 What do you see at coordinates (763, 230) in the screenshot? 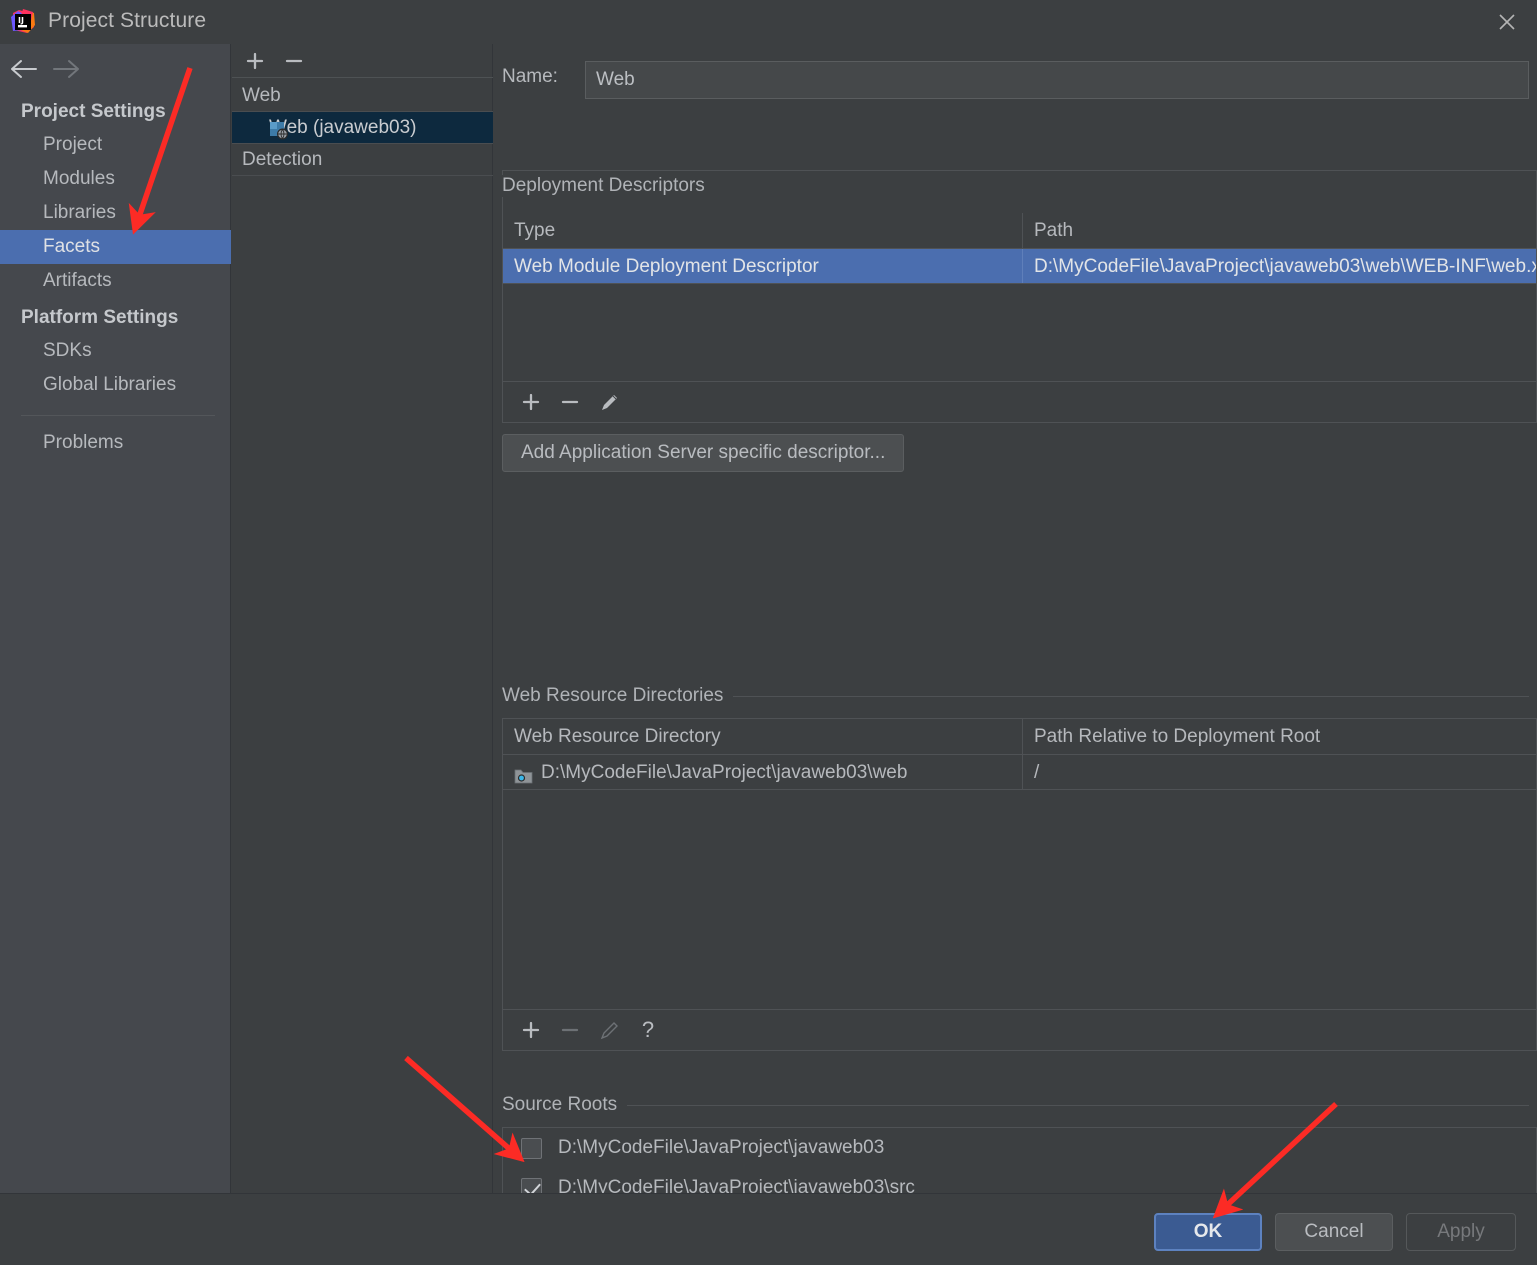
I see `column-header-type: Type` at bounding box center [763, 230].